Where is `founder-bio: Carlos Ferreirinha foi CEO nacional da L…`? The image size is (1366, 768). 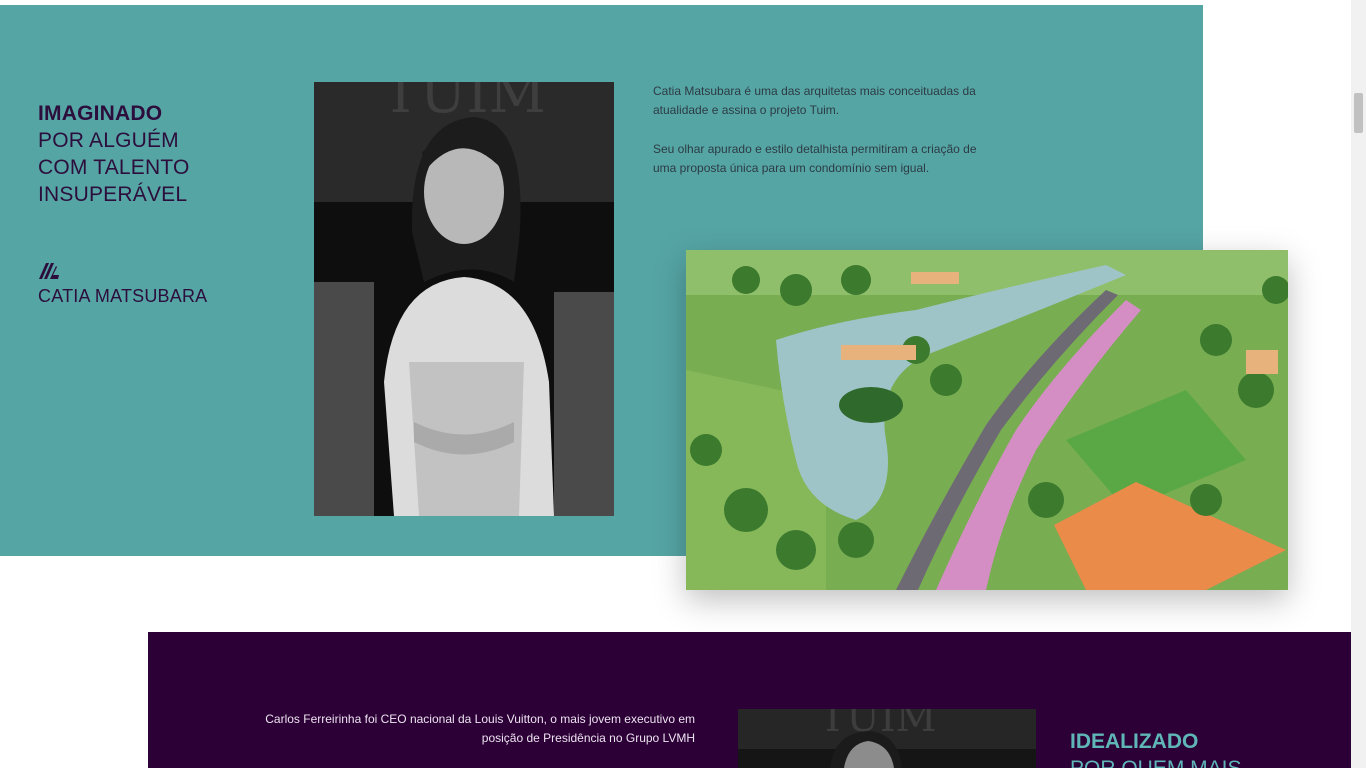 founder-bio: Carlos Ferreirinha foi CEO nacional da L… is located at coordinates (480, 728).